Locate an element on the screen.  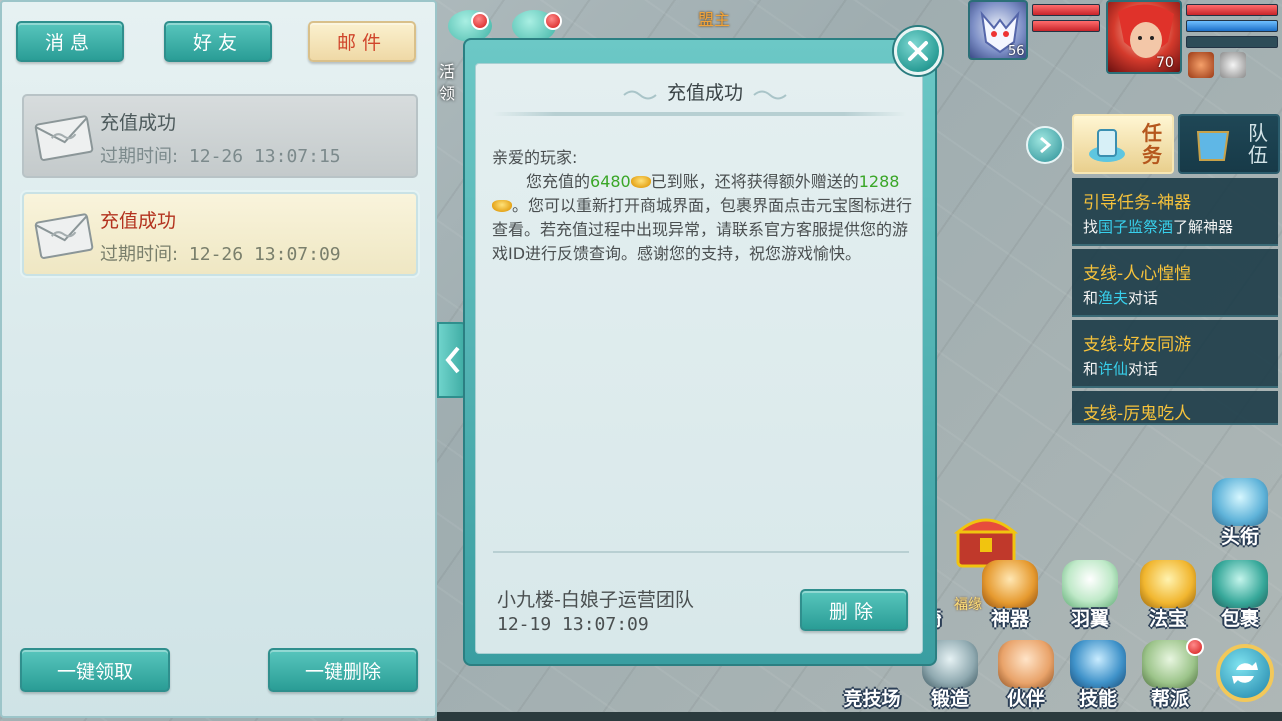
task-item: 支线-厉鬼吃人 is located at coordinates (1175, 408).